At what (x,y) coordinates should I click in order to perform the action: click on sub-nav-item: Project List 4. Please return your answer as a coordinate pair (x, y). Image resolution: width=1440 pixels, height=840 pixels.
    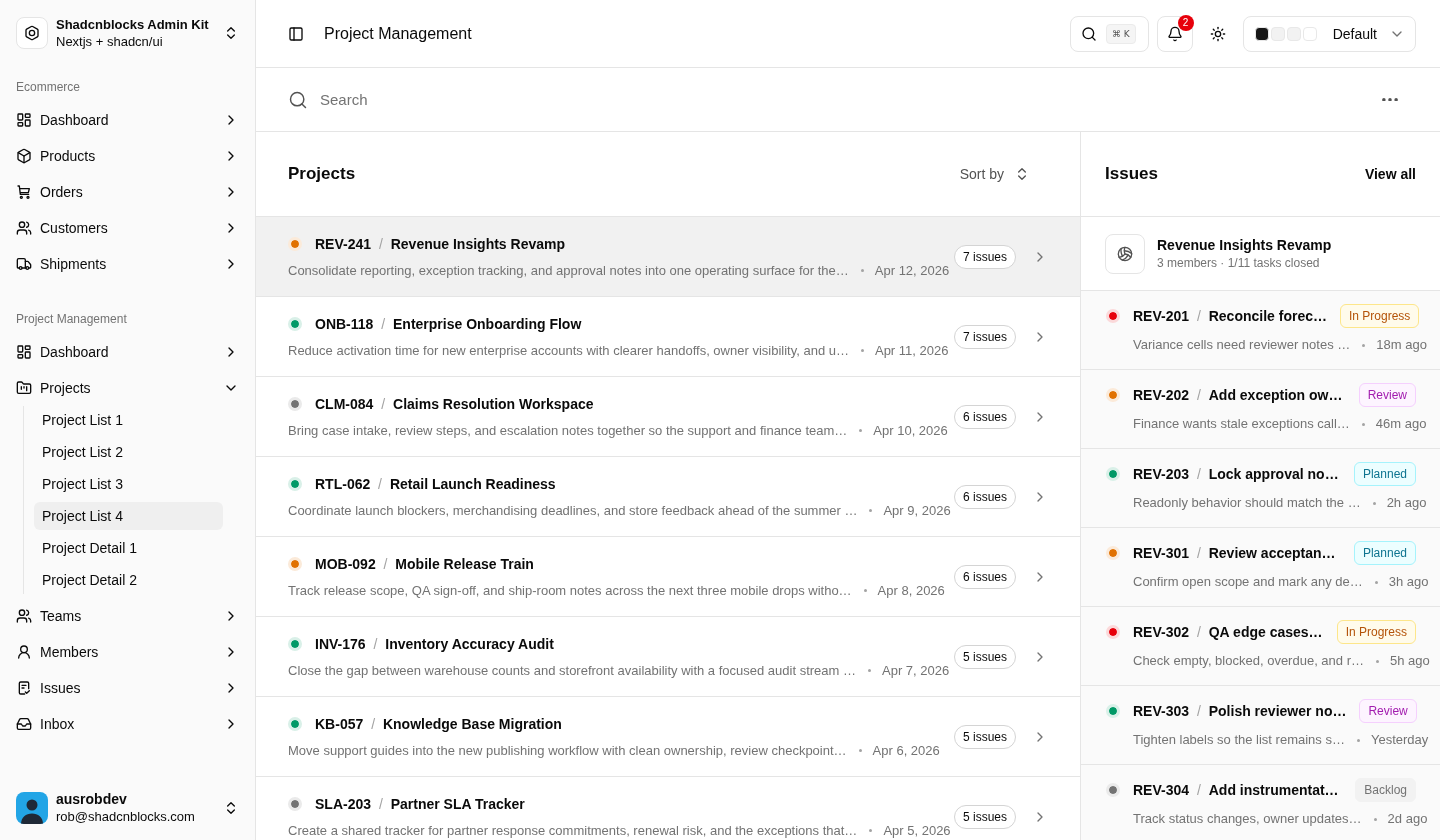
    Looking at the image, I should click on (128, 516).